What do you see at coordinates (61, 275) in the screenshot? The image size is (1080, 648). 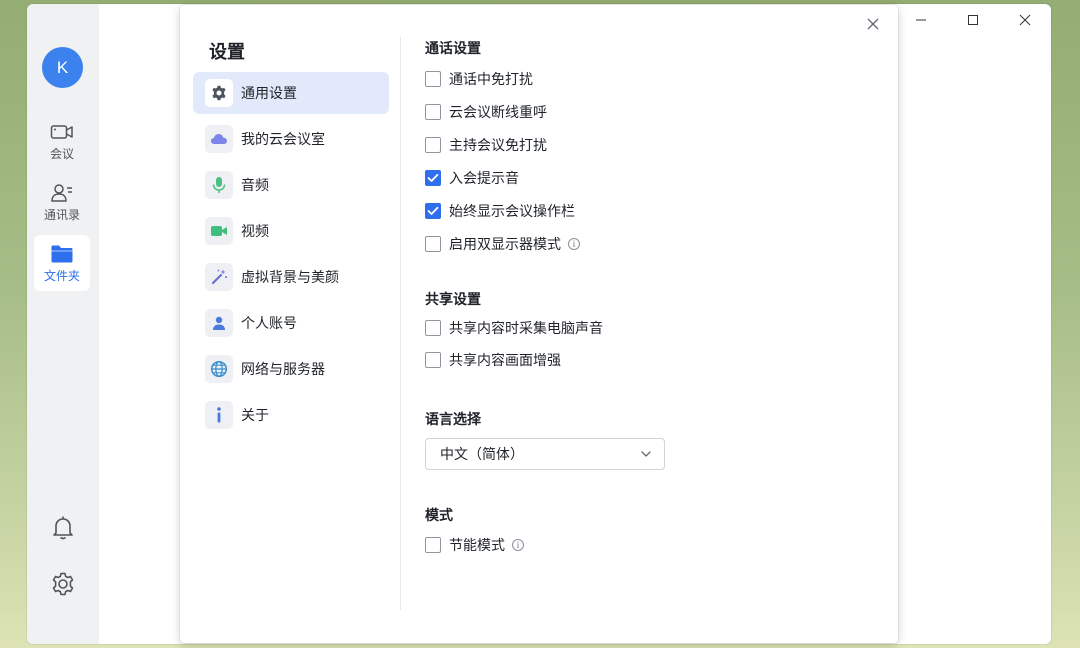 I see `rail-label-folder: 文件夹` at bounding box center [61, 275].